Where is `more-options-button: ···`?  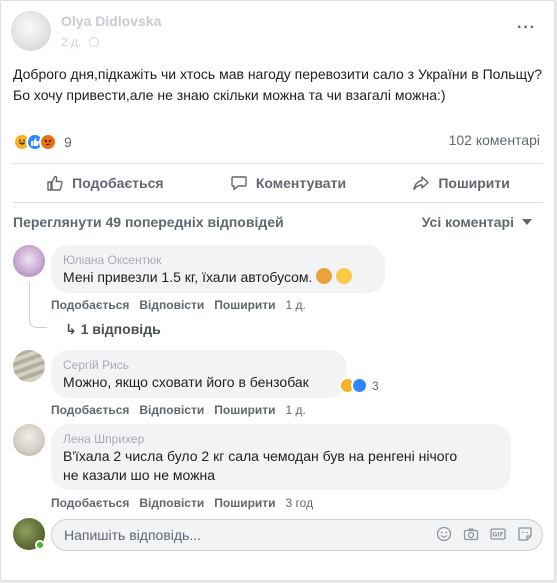 more-options-button: ··· is located at coordinates (526, 28).